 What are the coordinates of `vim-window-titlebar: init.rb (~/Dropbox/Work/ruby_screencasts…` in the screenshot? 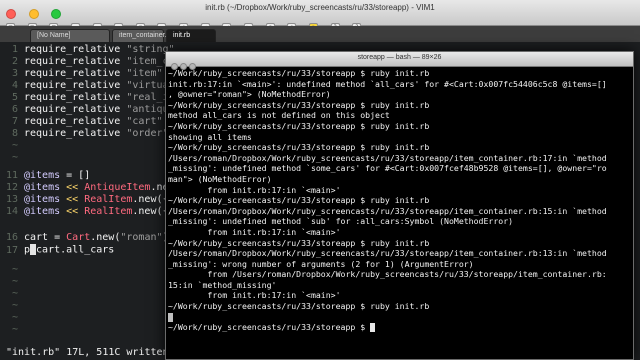 It's located at (320, 16).